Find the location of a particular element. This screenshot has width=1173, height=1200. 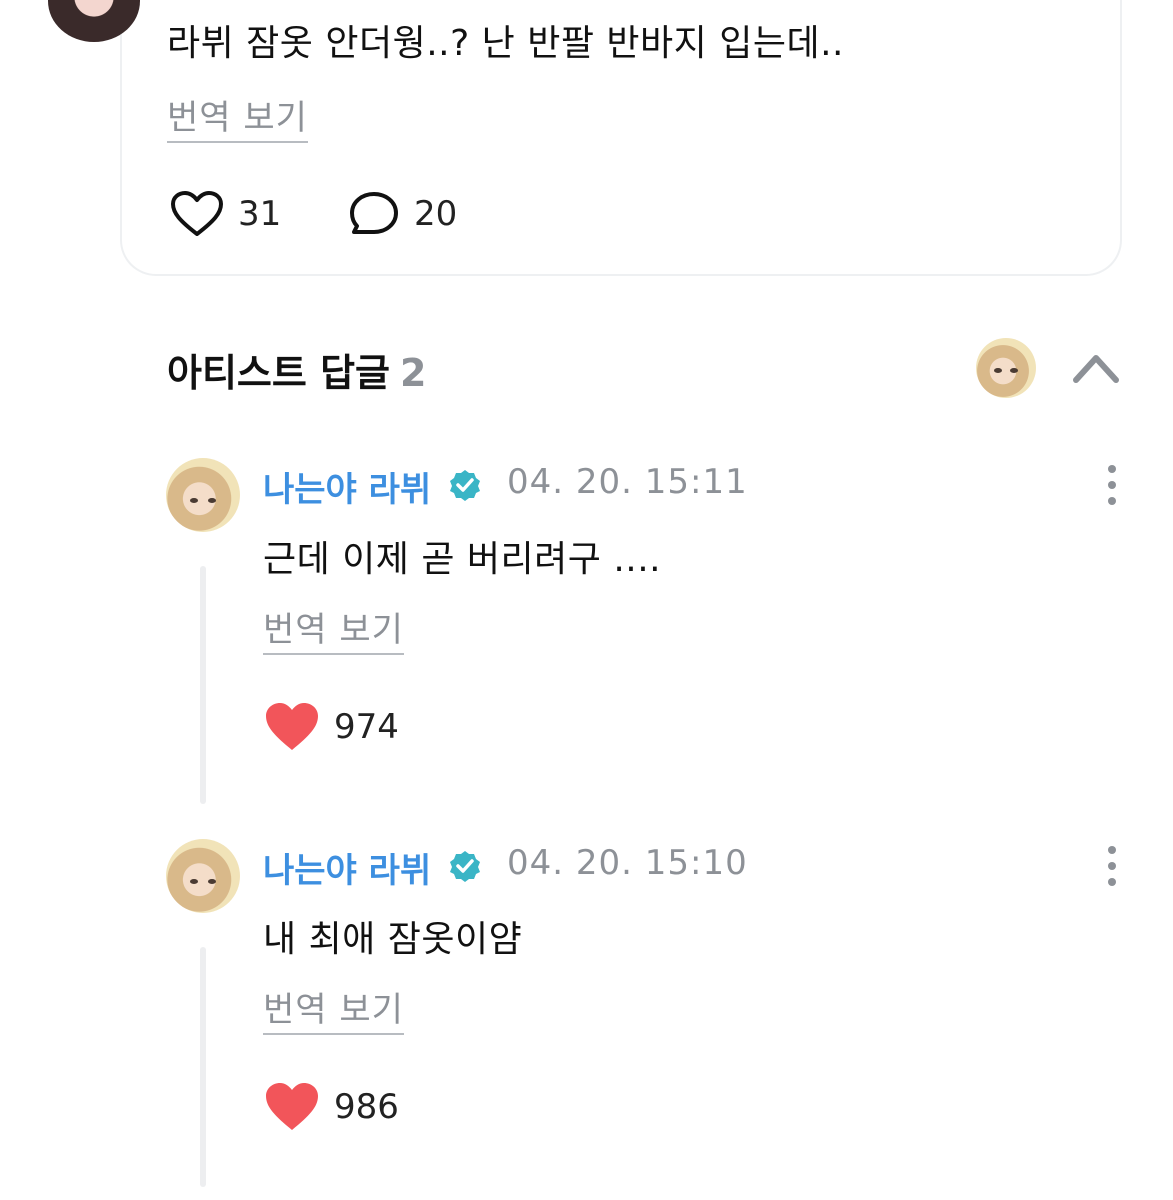

reply-text: 내 최애 잠옷이얌 is located at coordinates (393, 939).